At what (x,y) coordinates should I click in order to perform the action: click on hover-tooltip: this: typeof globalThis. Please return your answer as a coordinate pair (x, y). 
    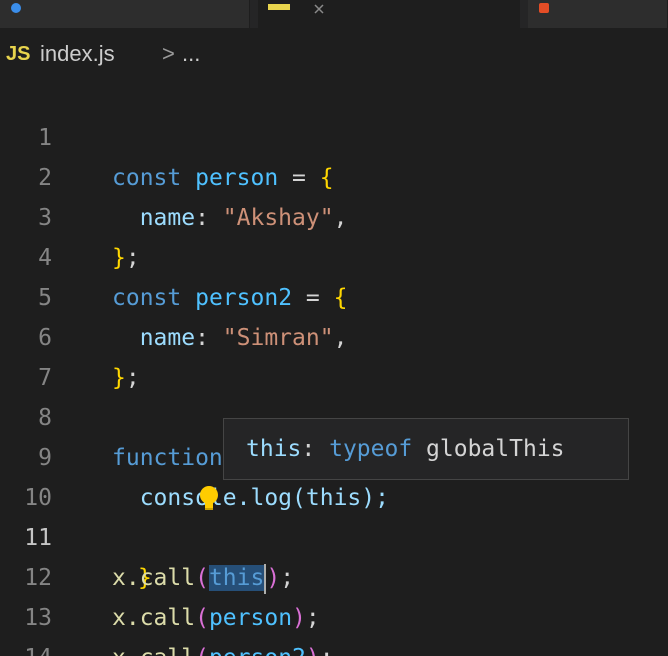
    Looking at the image, I should click on (426, 449).